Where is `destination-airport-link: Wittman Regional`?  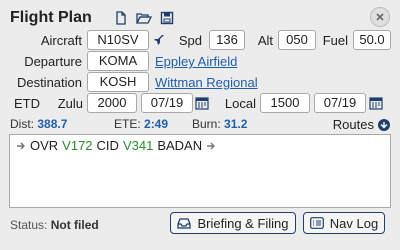
destination-airport-link: Wittman Regional is located at coordinates (206, 82).